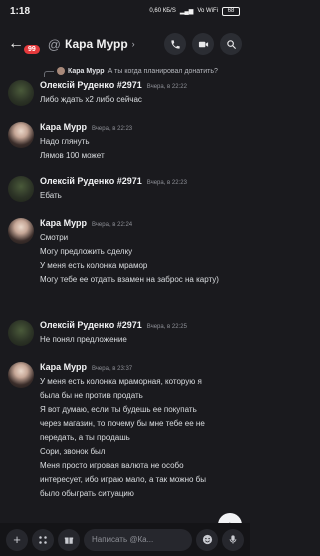 This screenshot has height=556, width=320. What do you see at coordinates (207, 11) in the screenshot?
I see `network-label: Vo WiFi` at bounding box center [207, 11].